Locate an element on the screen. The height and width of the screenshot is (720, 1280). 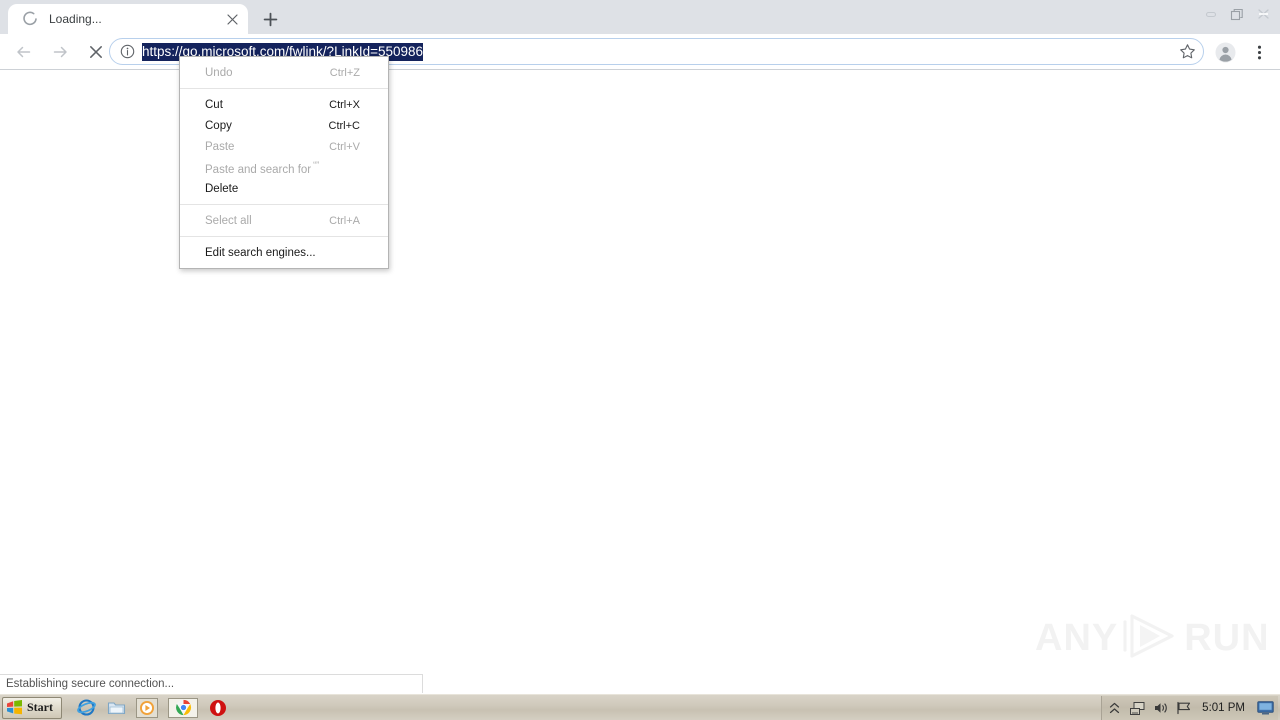
context-menu-item-paste-and-search: Paste and search for “” is located at coordinates (284, 167).